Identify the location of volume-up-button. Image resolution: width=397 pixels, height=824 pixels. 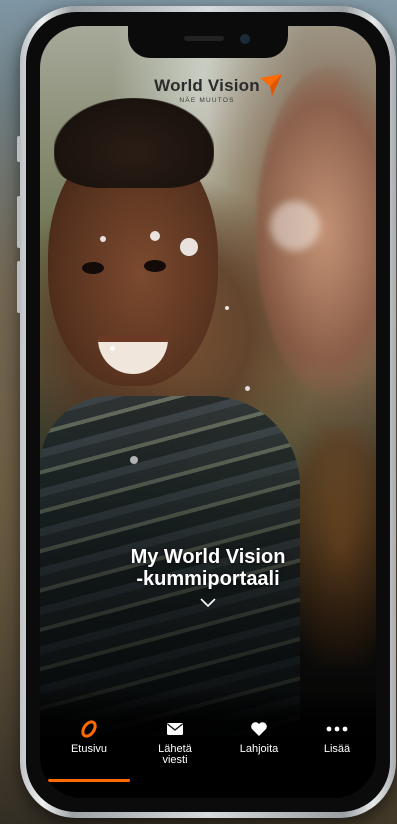
(19, 222).